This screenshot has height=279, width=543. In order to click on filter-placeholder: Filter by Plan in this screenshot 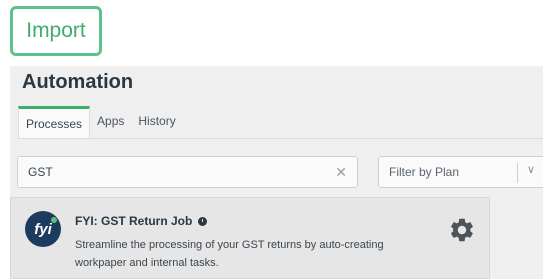, I will do `click(424, 172)`.